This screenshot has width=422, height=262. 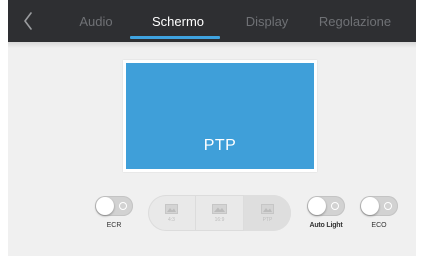 I want to click on aspect-option-4-3: 4:3, so click(x=172, y=213).